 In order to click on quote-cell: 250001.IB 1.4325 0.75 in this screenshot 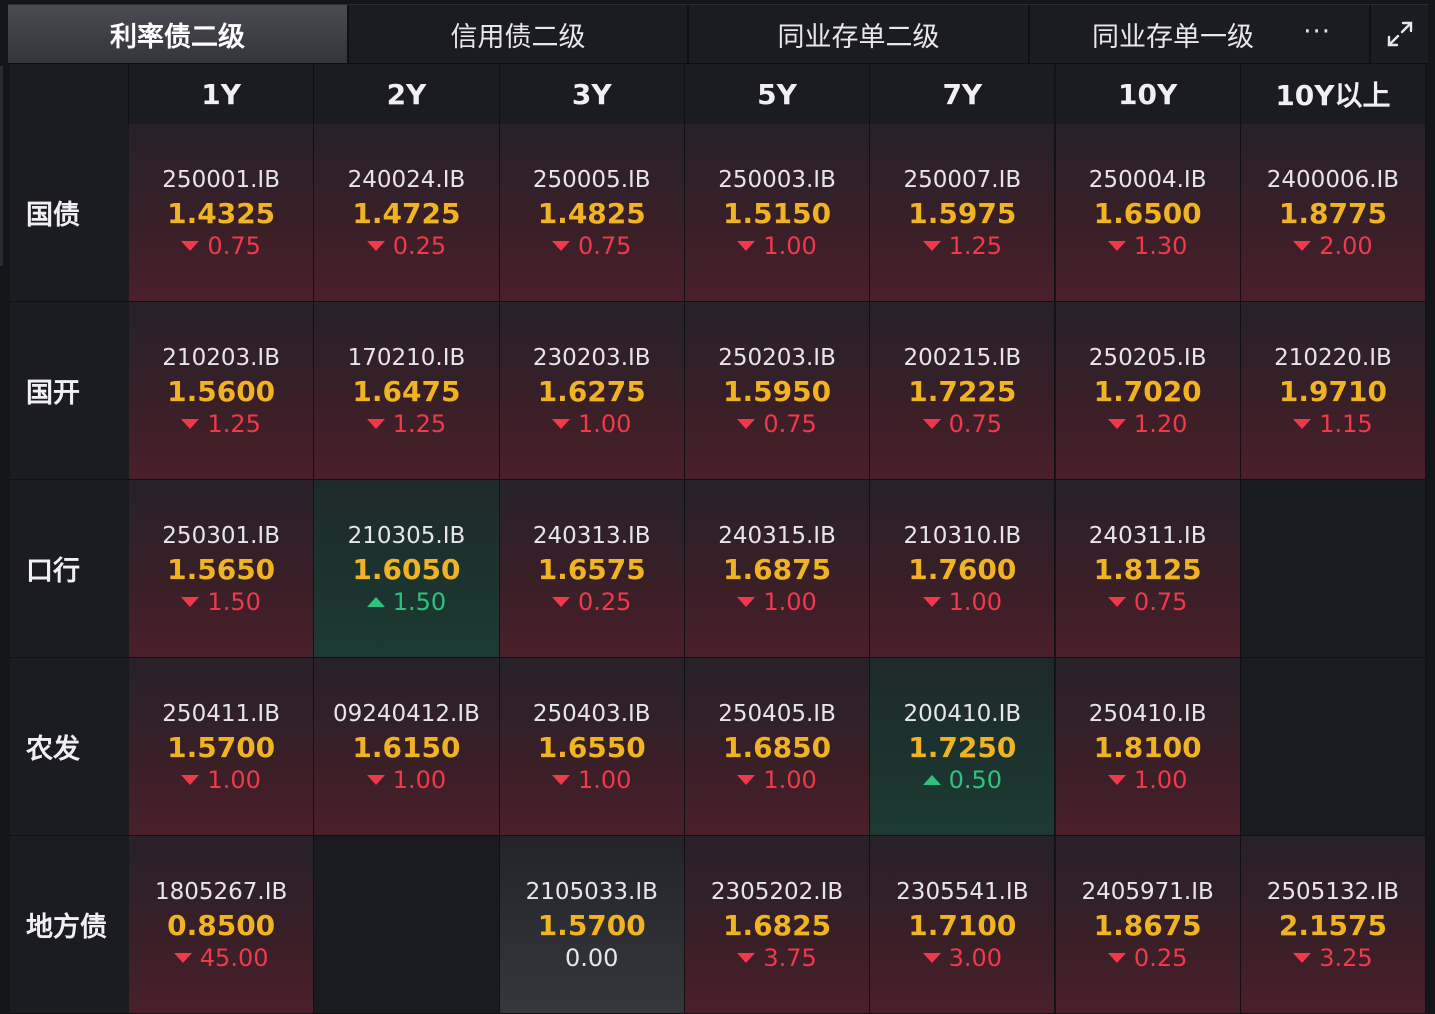, I will do `click(222, 213)`.